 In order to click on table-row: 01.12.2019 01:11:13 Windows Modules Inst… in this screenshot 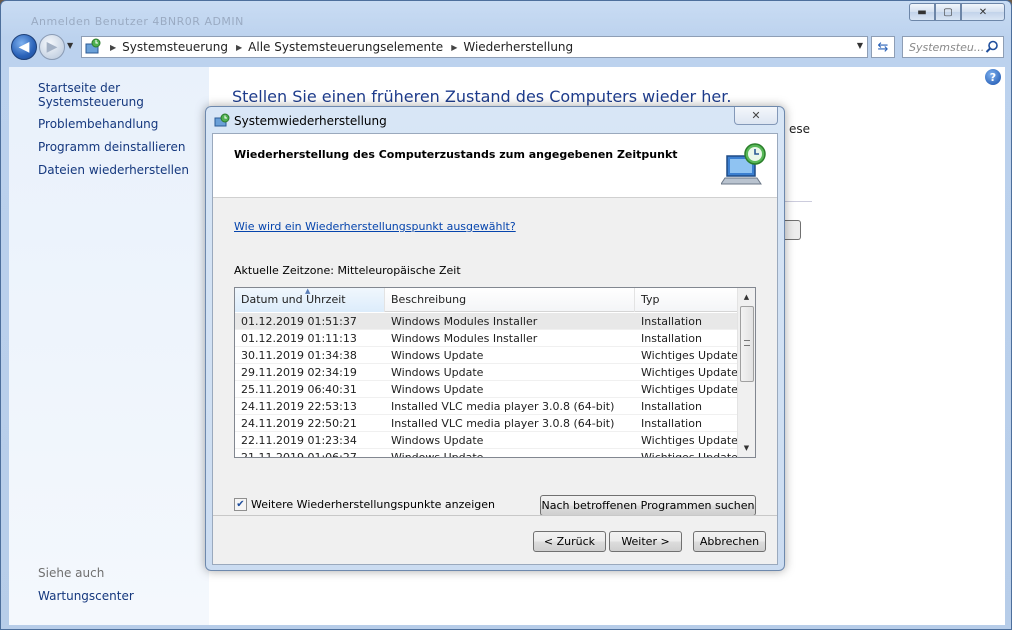, I will do `click(486, 338)`.